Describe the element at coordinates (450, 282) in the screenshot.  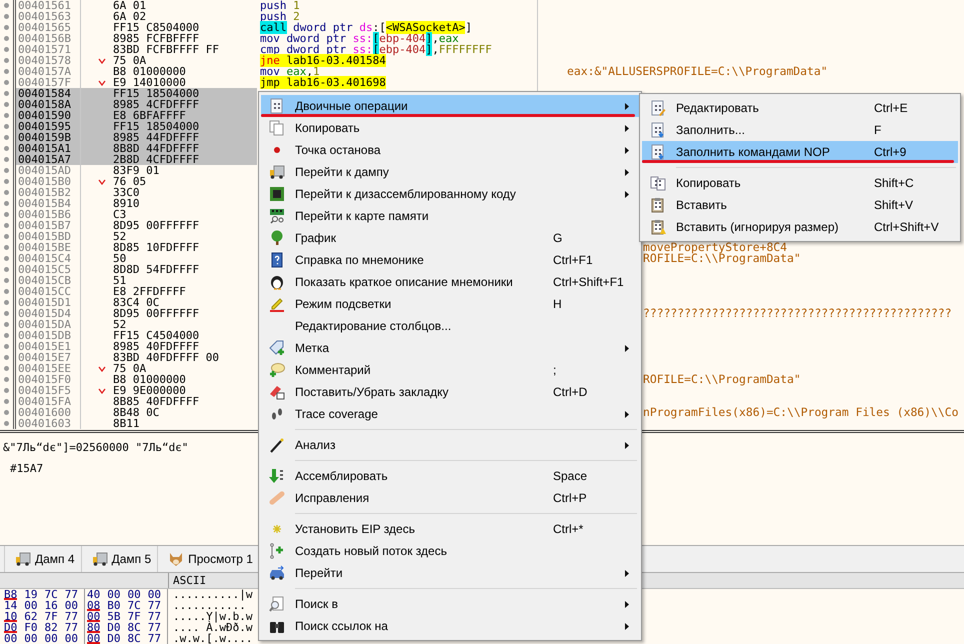
I see `menu-item: Показать краткое описание мнемоники Ctrl+Shift+F1` at that location.